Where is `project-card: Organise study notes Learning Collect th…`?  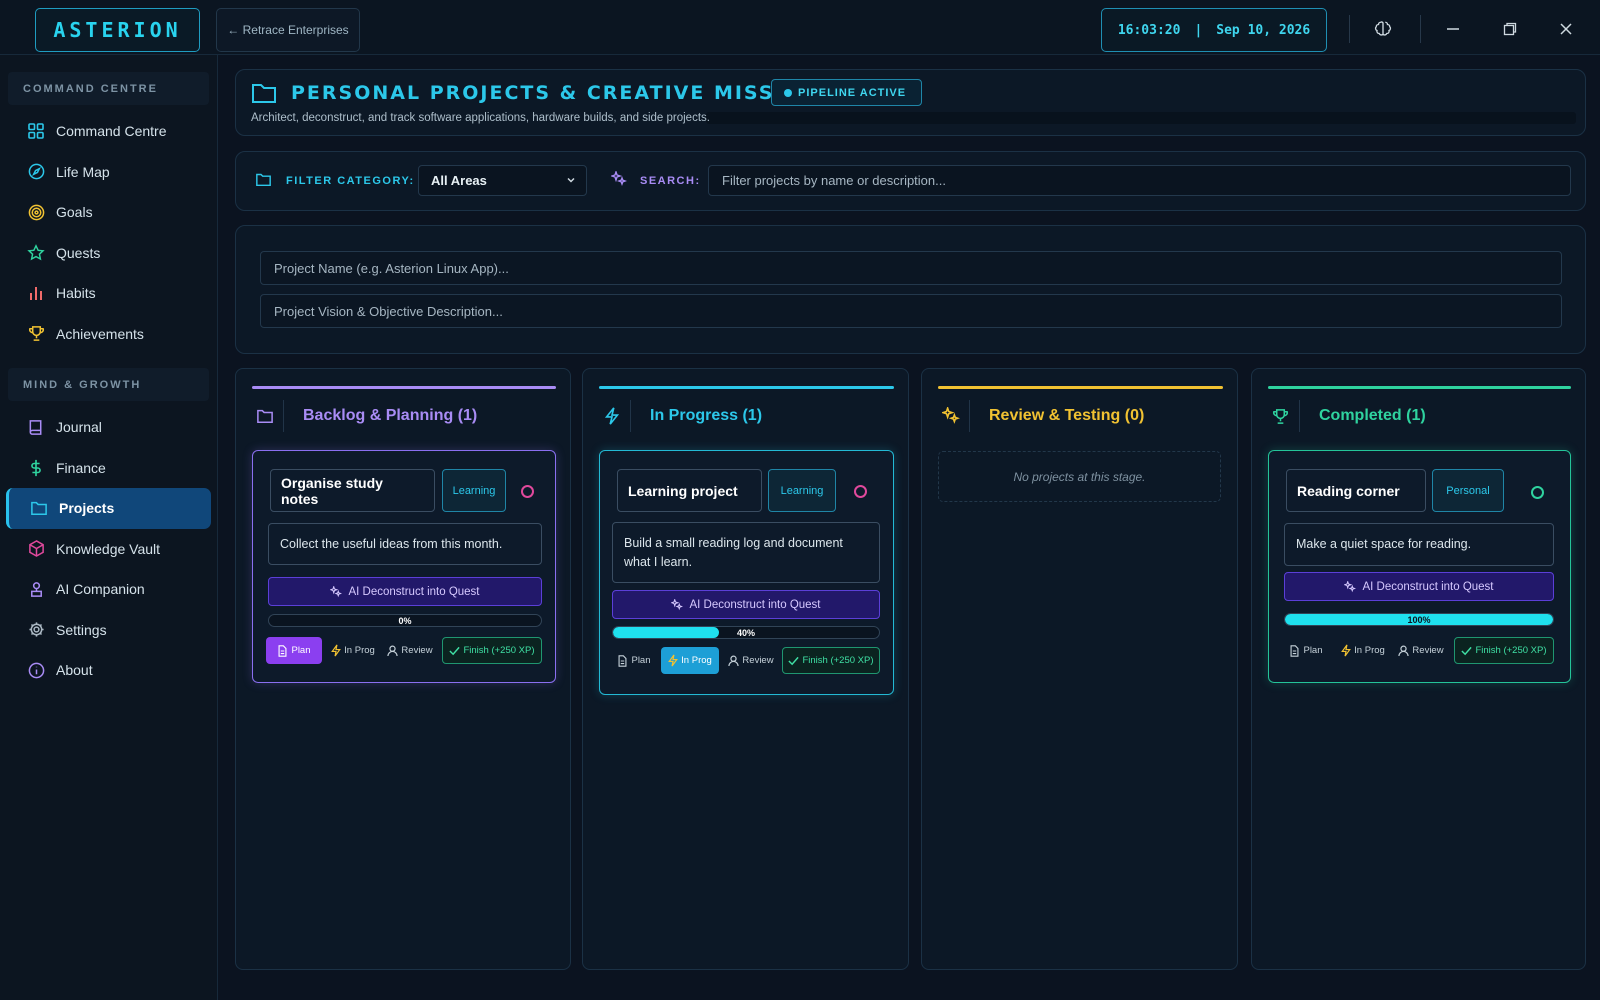
project-card: Organise study notes Learning Collect th… is located at coordinates (404, 566).